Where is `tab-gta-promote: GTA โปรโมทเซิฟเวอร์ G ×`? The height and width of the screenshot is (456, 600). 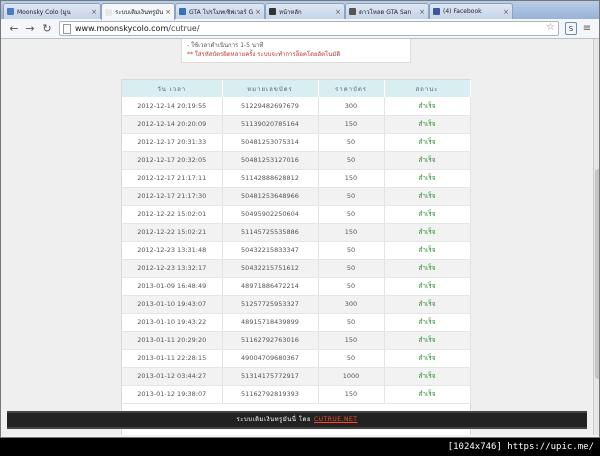
tab-gta-promote: GTA โปรโมทเซิฟเวอร์ G × is located at coordinates (220, 11).